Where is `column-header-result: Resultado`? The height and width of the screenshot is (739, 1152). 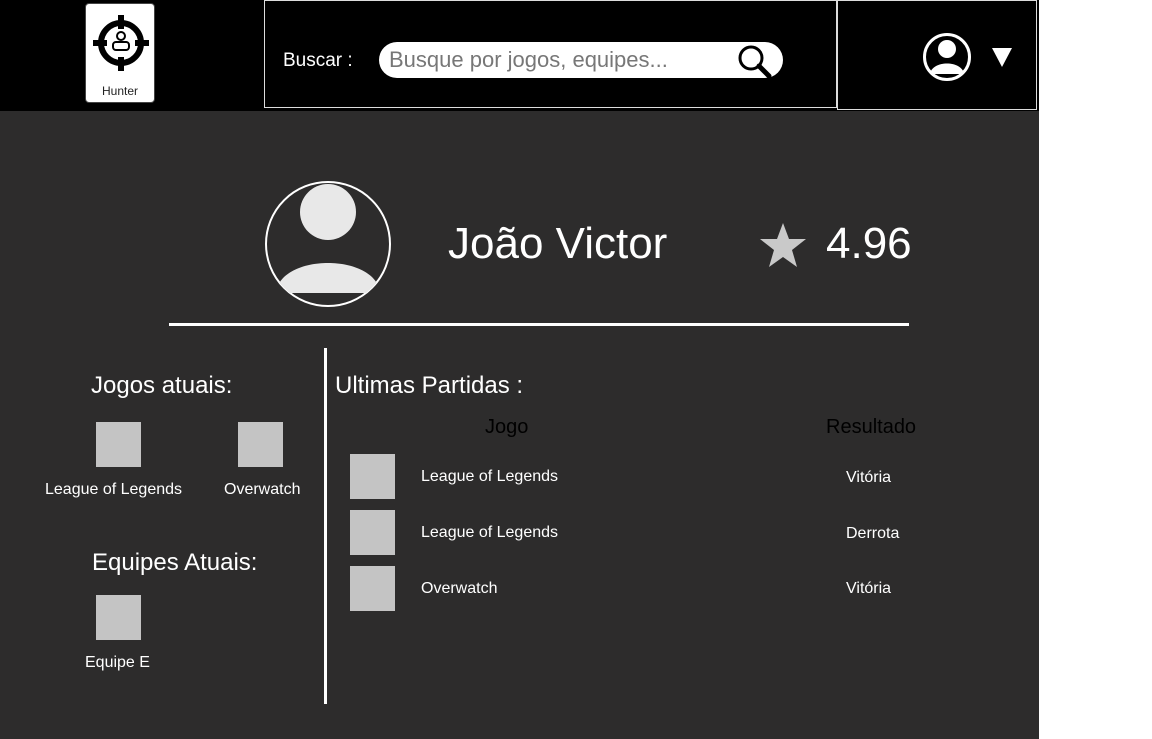 column-header-result: Resultado is located at coordinates (871, 427).